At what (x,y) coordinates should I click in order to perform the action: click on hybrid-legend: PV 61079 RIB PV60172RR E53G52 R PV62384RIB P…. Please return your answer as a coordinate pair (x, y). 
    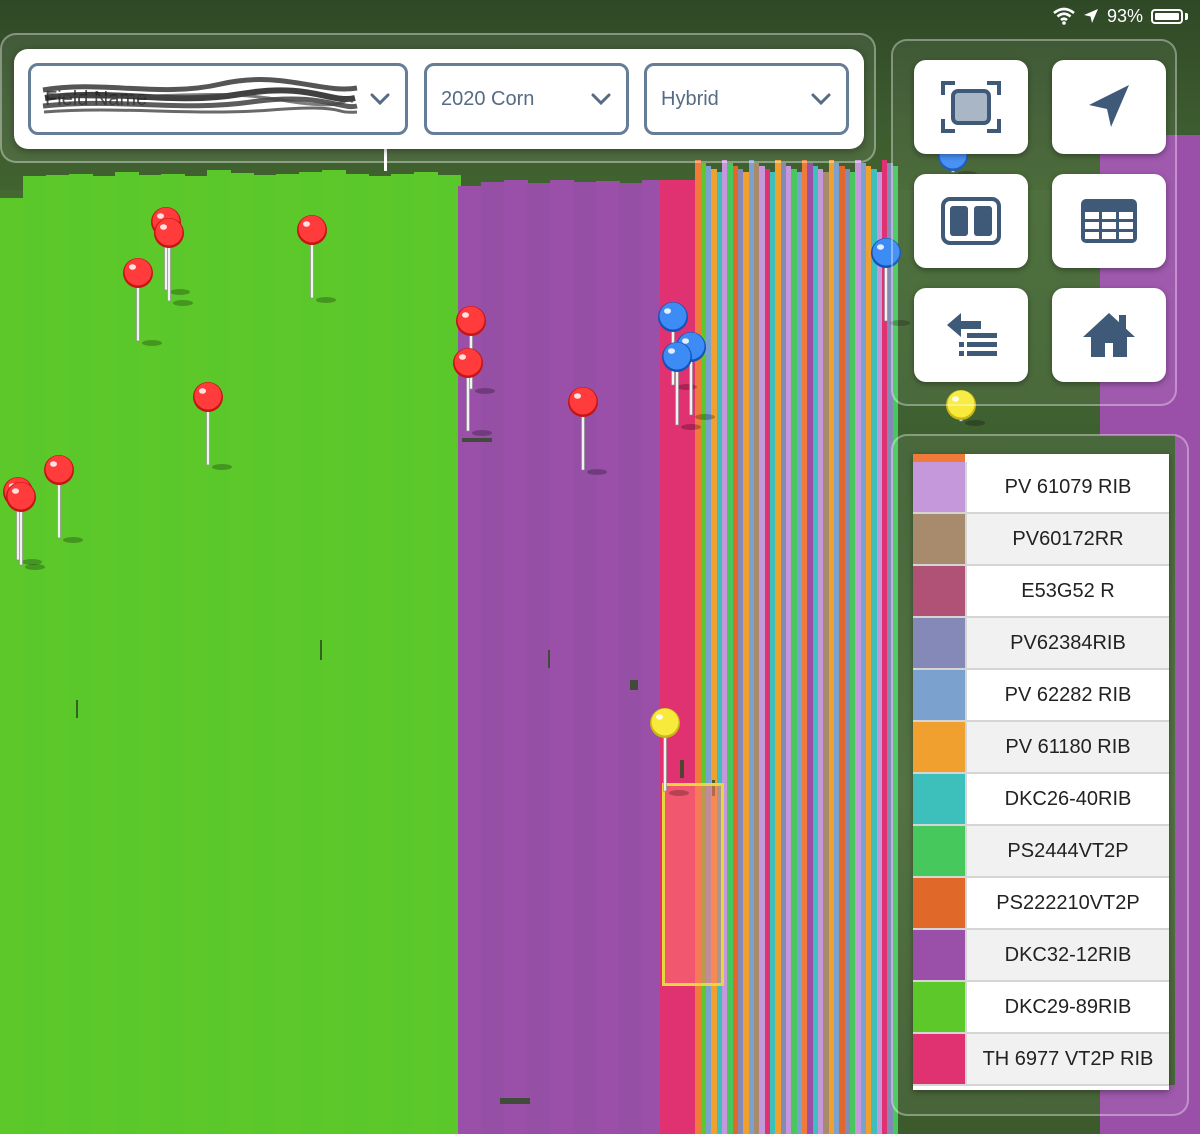
    Looking at the image, I should click on (1041, 772).